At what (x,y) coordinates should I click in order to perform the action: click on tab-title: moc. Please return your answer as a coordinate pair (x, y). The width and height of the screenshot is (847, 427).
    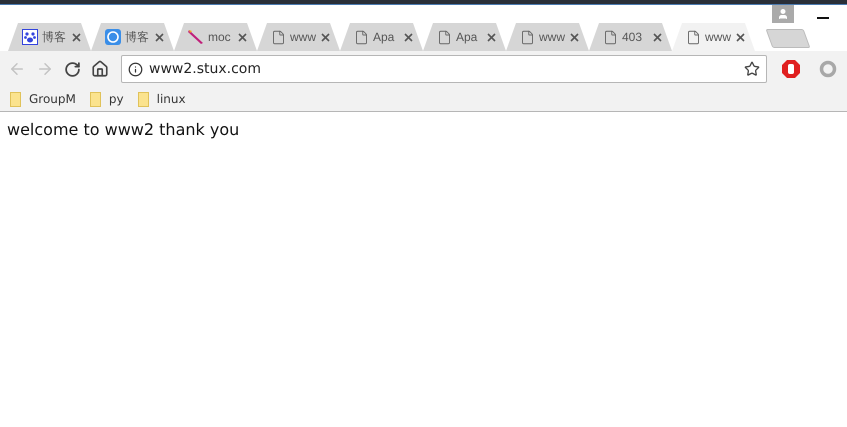
    Looking at the image, I should click on (220, 37).